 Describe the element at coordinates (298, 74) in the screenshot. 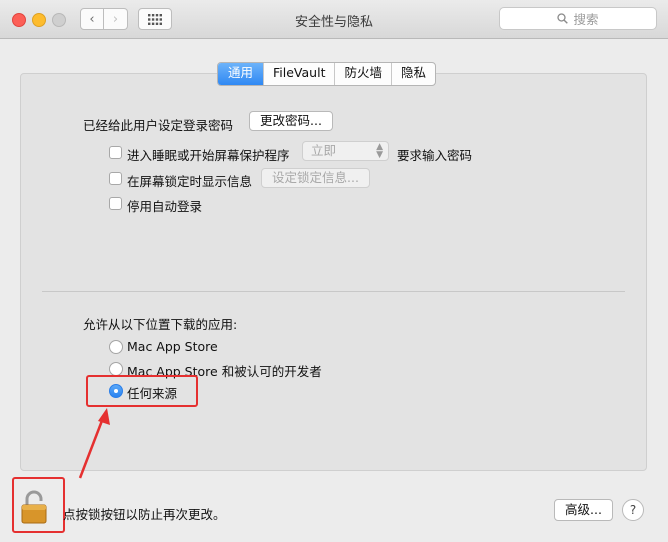

I see `tab-filevault: FileVault` at that location.